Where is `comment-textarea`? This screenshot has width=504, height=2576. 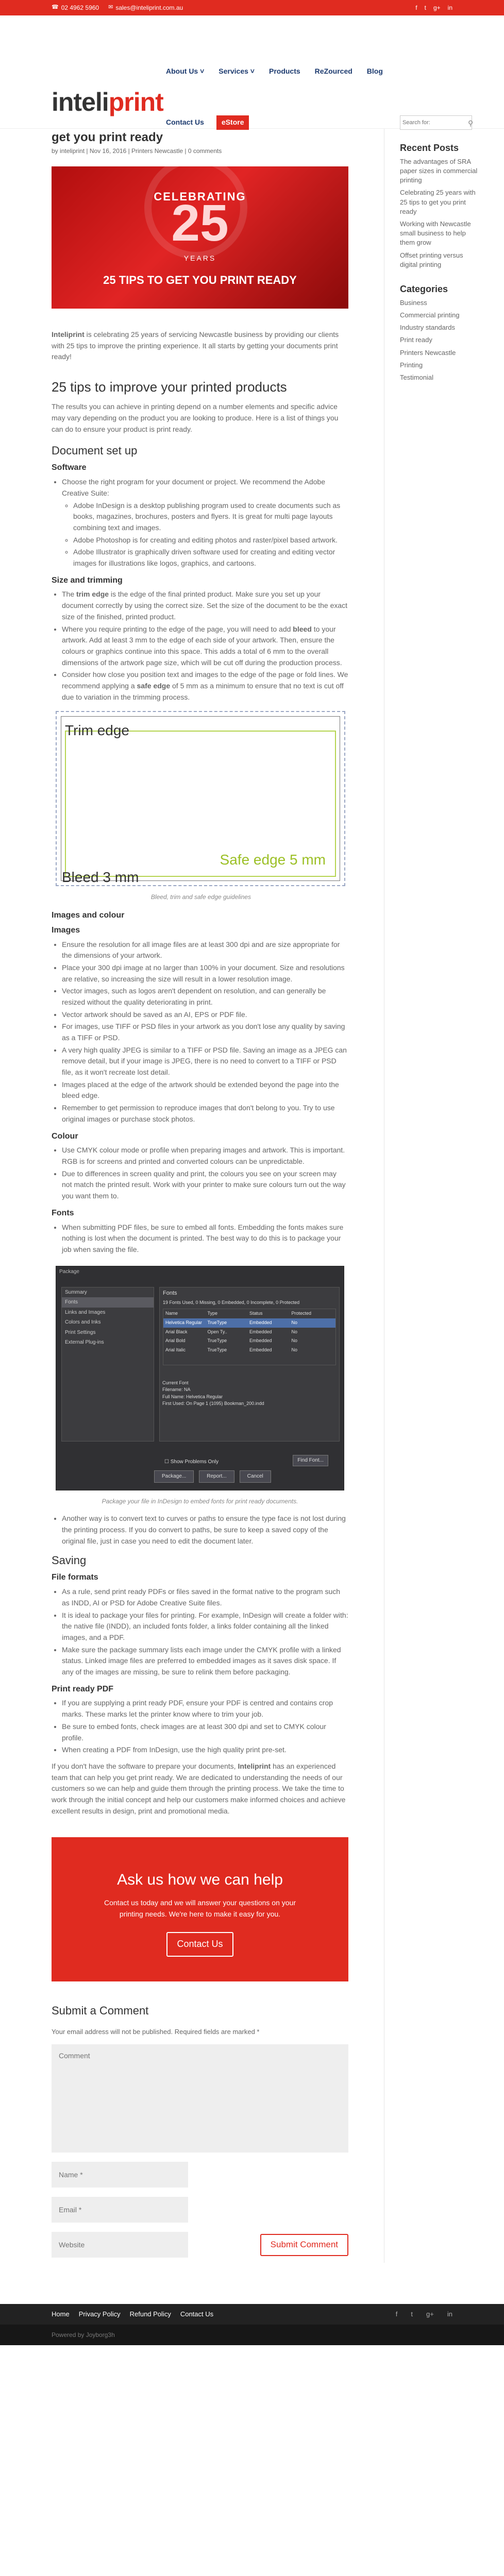
comment-textarea is located at coordinates (200, 2098).